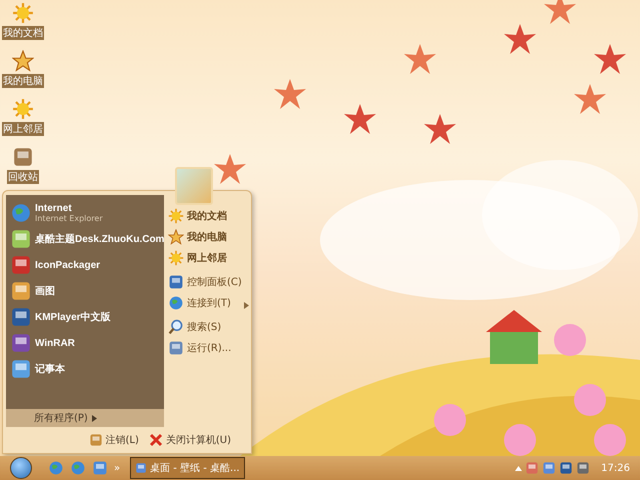 The width and height of the screenshot is (640, 480). What do you see at coordinates (23, 165) in the screenshot?
I see `desktop-shortcut: 回收站` at bounding box center [23, 165].